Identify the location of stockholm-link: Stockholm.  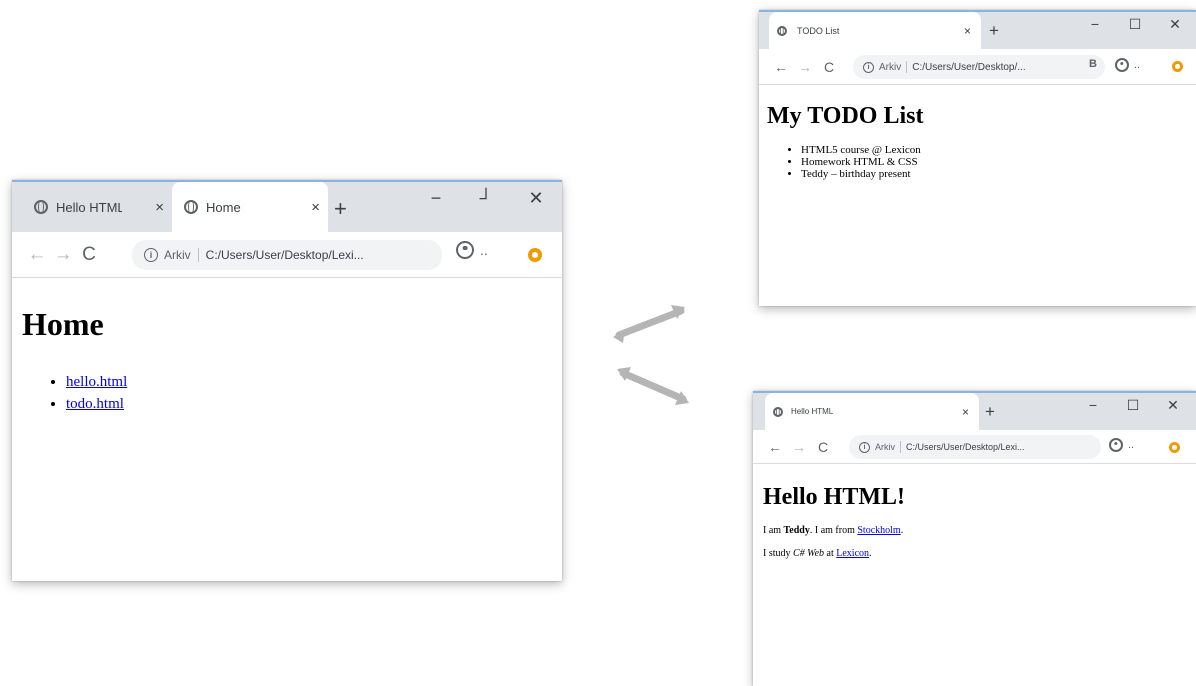
(878, 530).